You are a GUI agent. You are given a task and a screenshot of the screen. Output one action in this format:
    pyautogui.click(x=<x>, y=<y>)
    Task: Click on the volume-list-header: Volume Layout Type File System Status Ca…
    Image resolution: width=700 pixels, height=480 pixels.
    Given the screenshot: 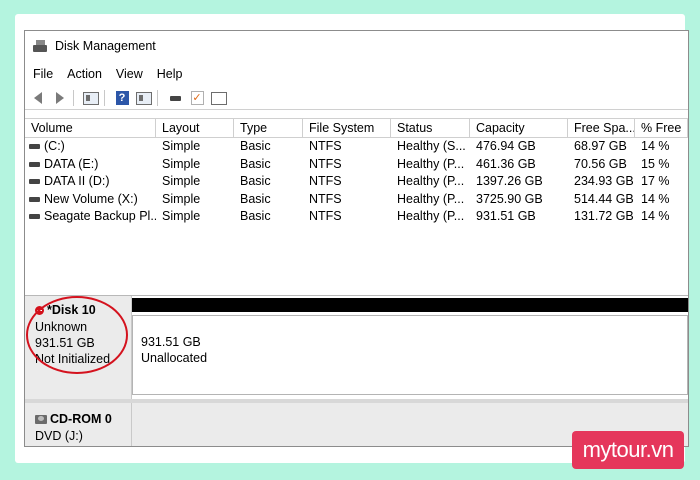 What is the action you would take?
    pyautogui.click(x=356, y=128)
    